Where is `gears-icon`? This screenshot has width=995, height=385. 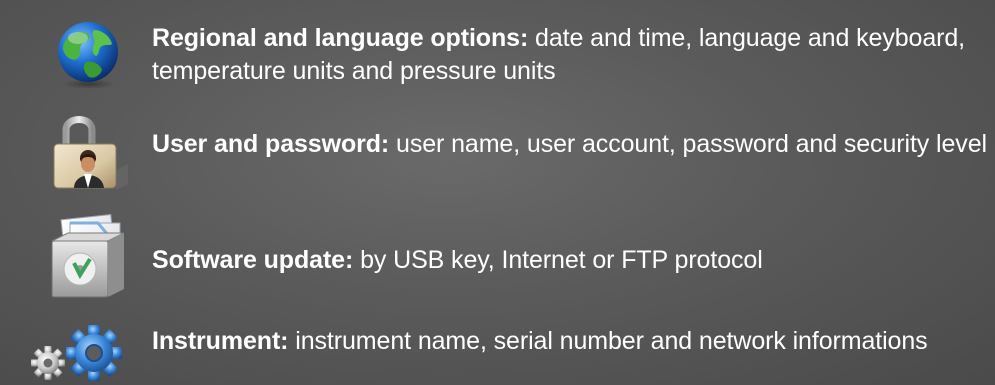 gears-icon is located at coordinates (81, 354).